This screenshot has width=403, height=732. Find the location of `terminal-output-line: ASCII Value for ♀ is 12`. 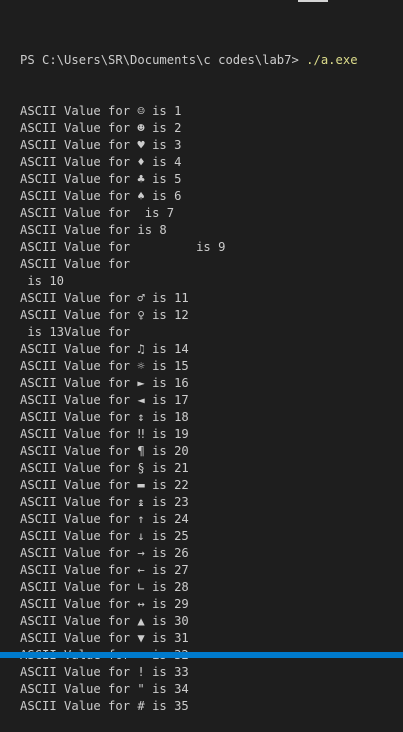

terminal-output-line: ASCII Value for ♀ is 12 is located at coordinates (104, 315).